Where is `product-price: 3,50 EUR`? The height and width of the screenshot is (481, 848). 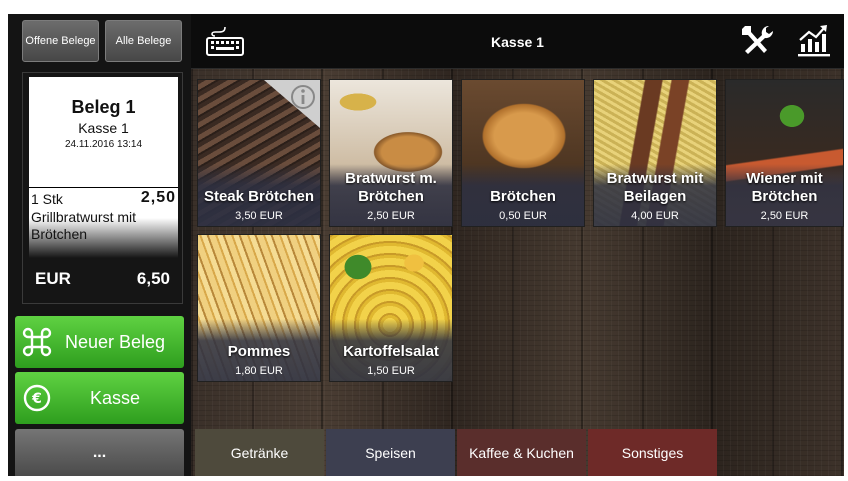
product-price: 3,50 EUR is located at coordinates (259, 216).